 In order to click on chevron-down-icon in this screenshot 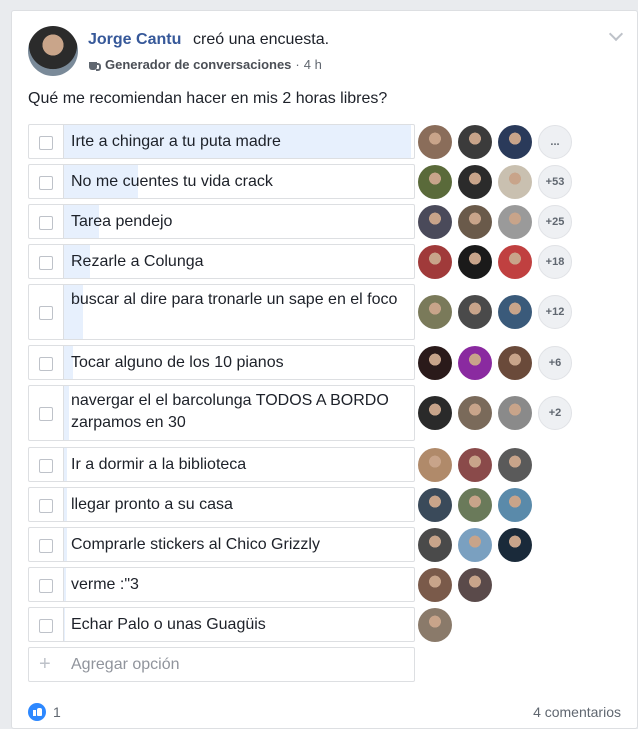, I will do `click(616, 34)`.